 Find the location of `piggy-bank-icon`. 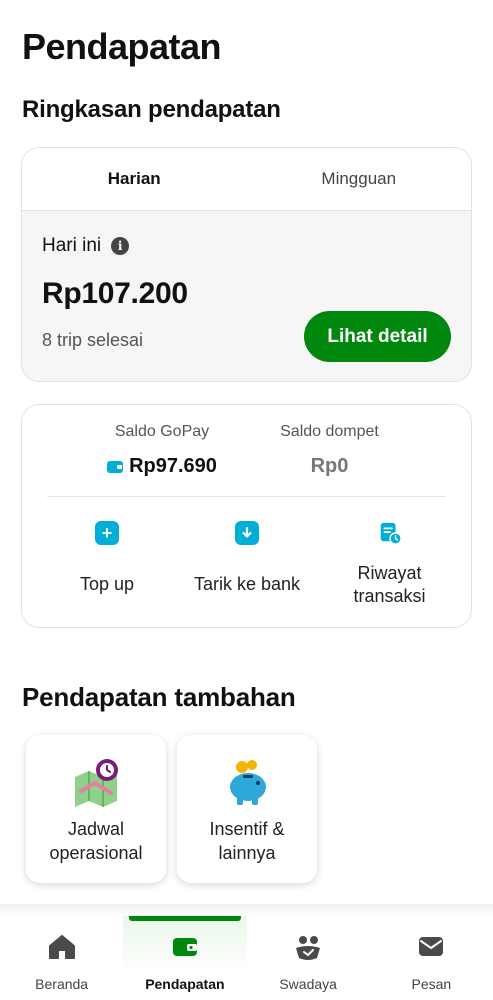

piggy-bank-icon is located at coordinates (248, 782).